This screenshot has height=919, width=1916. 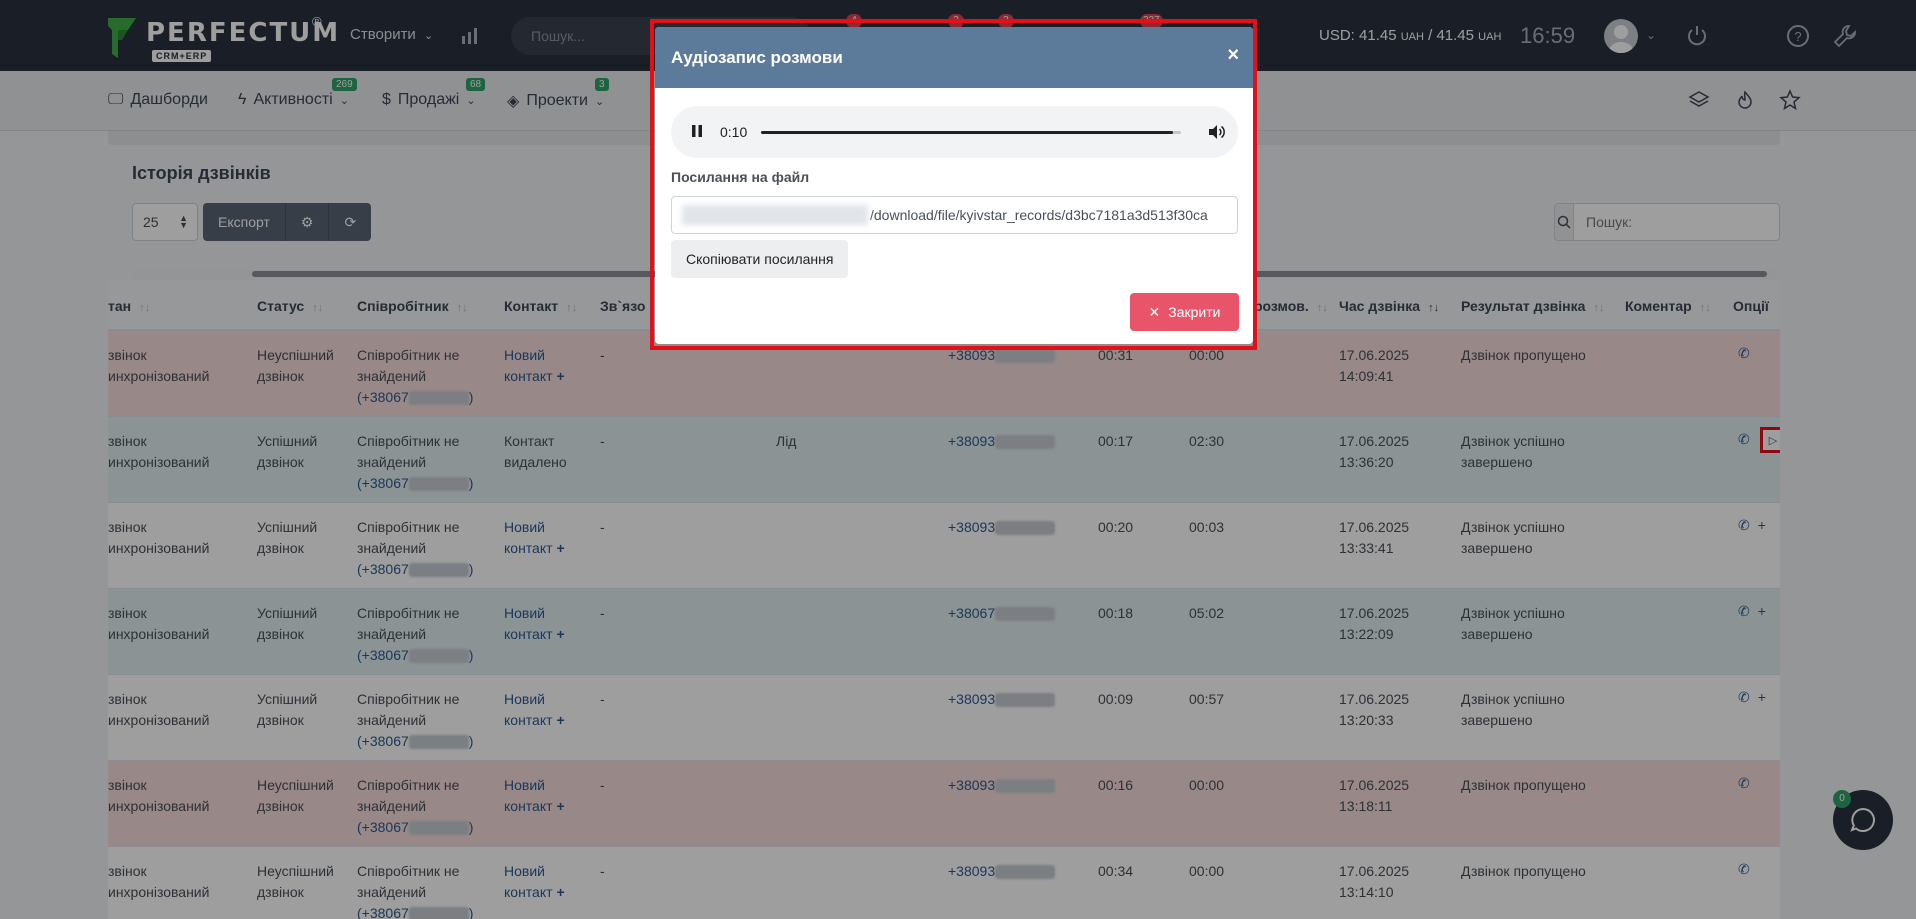 What do you see at coordinates (734, 132) in the screenshot?
I see `player-time: 0:10` at bounding box center [734, 132].